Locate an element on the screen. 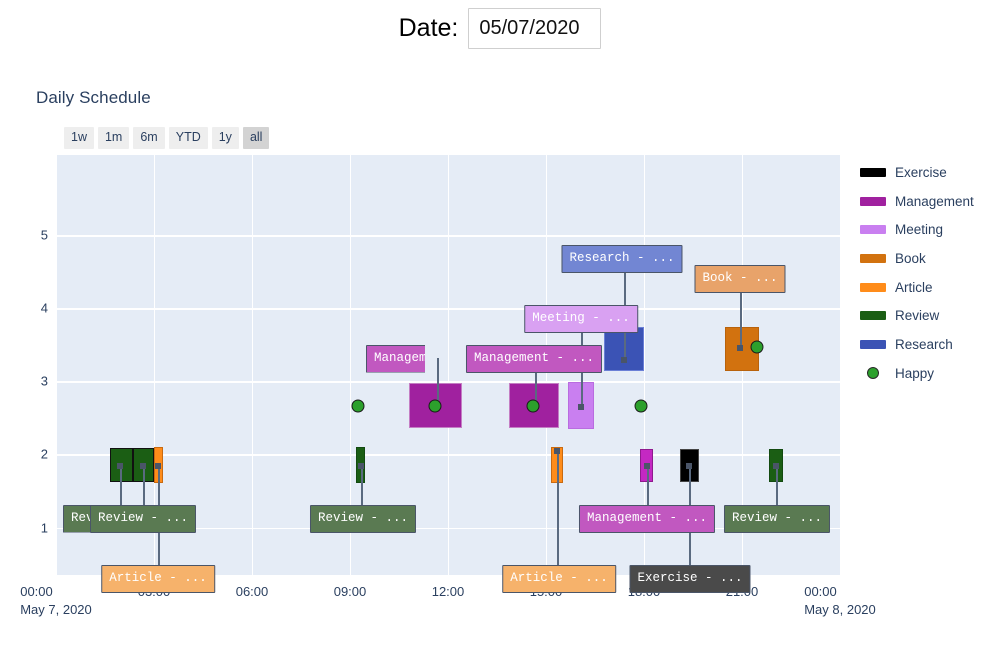 The height and width of the screenshot is (658, 1000). x-tick-date: May 8, 2020 is located at coordinates (840, 609).